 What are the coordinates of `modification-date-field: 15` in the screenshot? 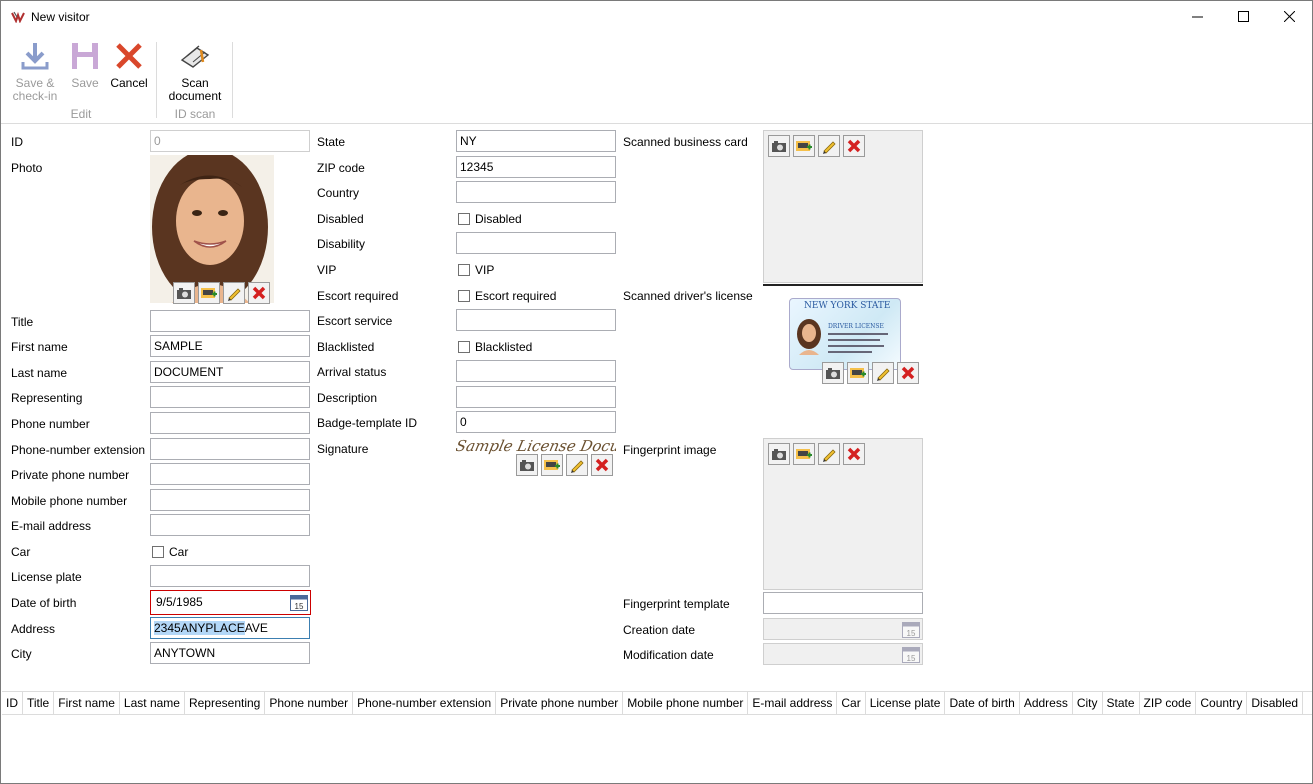 It's located at (843, 654).